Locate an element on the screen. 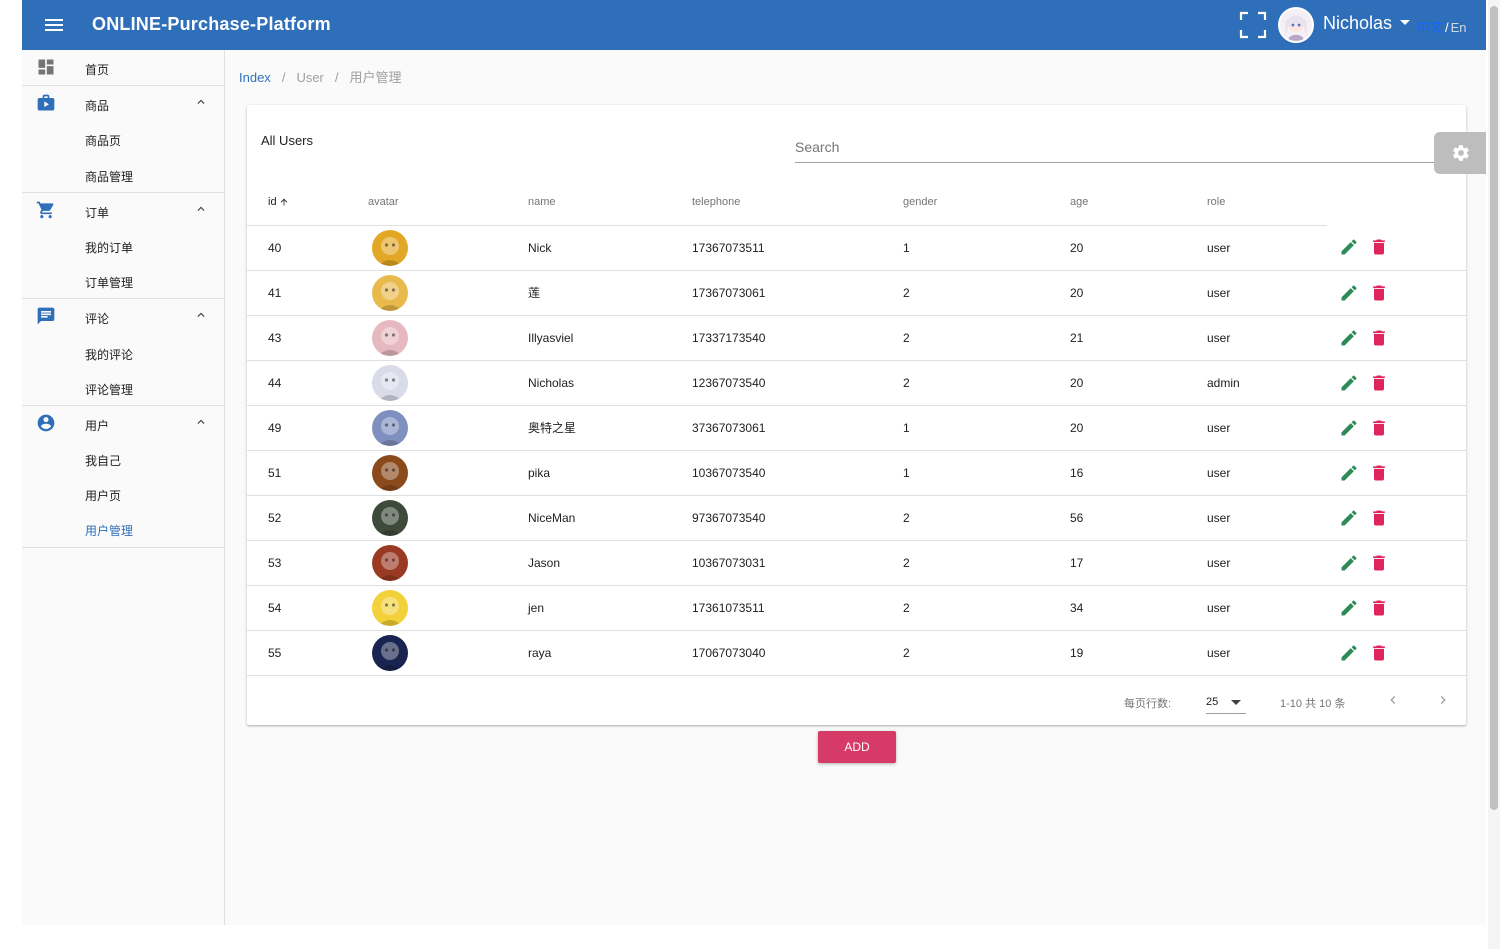 The image size is (1500, 949). sidebar-item-comment-management: 评论管理 is located at coordinates (123, 387).